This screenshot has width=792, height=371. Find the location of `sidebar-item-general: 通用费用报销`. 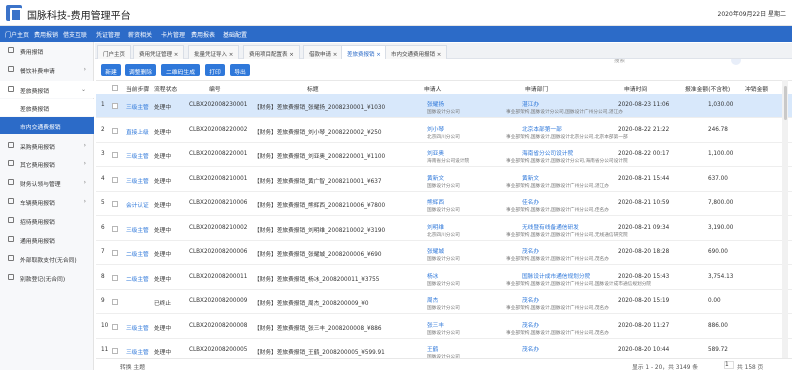

sidebar-item-general: 通用费用报销 is located at coordinates (47, 239).